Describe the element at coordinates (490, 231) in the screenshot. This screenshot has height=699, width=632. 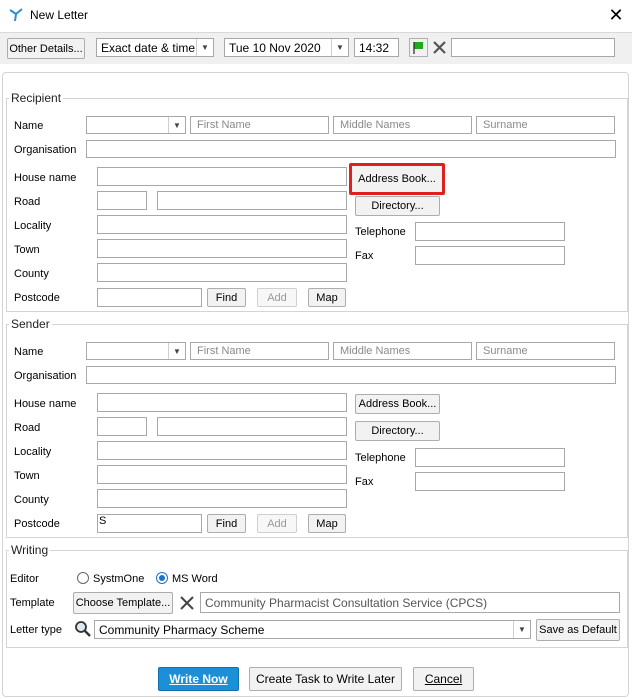
I see `recipient-telephone-input` at that location.